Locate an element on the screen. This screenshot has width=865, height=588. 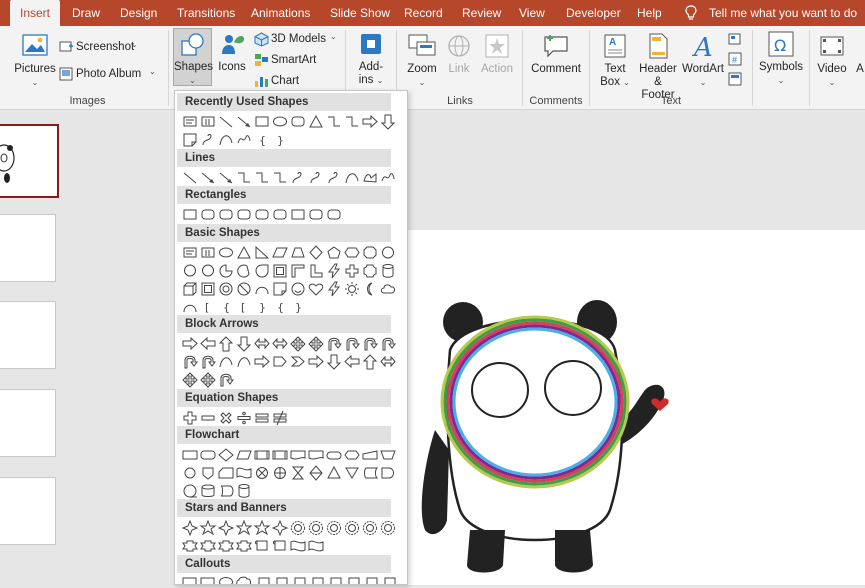
tab-record: Record is located at coordinates (423, 13).